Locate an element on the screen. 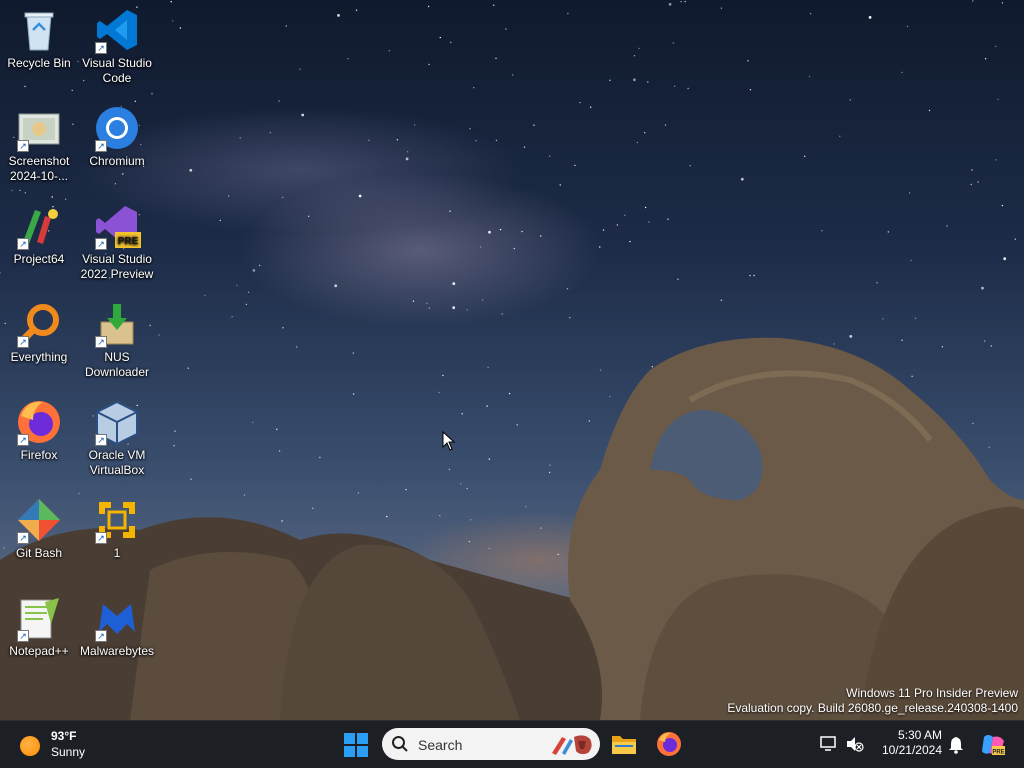  taskbar-search-box: Search is located at coordinates (491, 744).